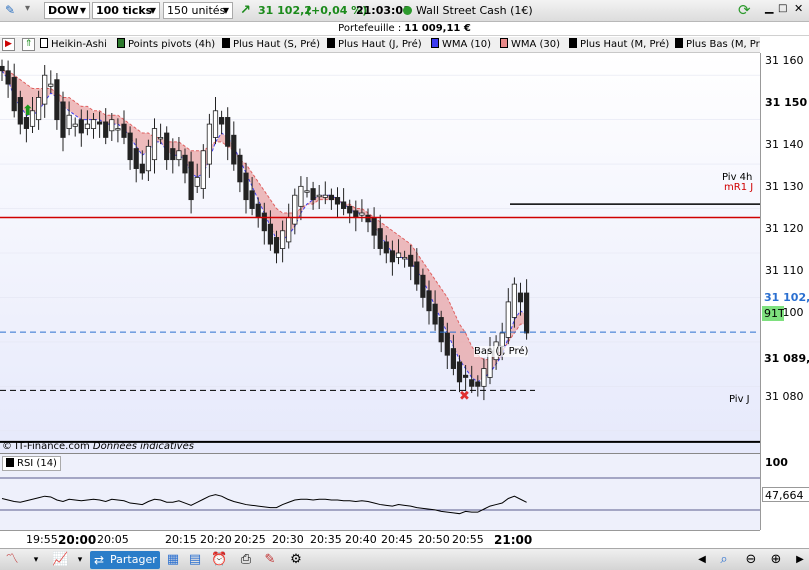 This screenshot has height=570, width=809. Describe the element at coordinates (798, 8) in the screenshot. I see `close-icon: ✕` at that location.